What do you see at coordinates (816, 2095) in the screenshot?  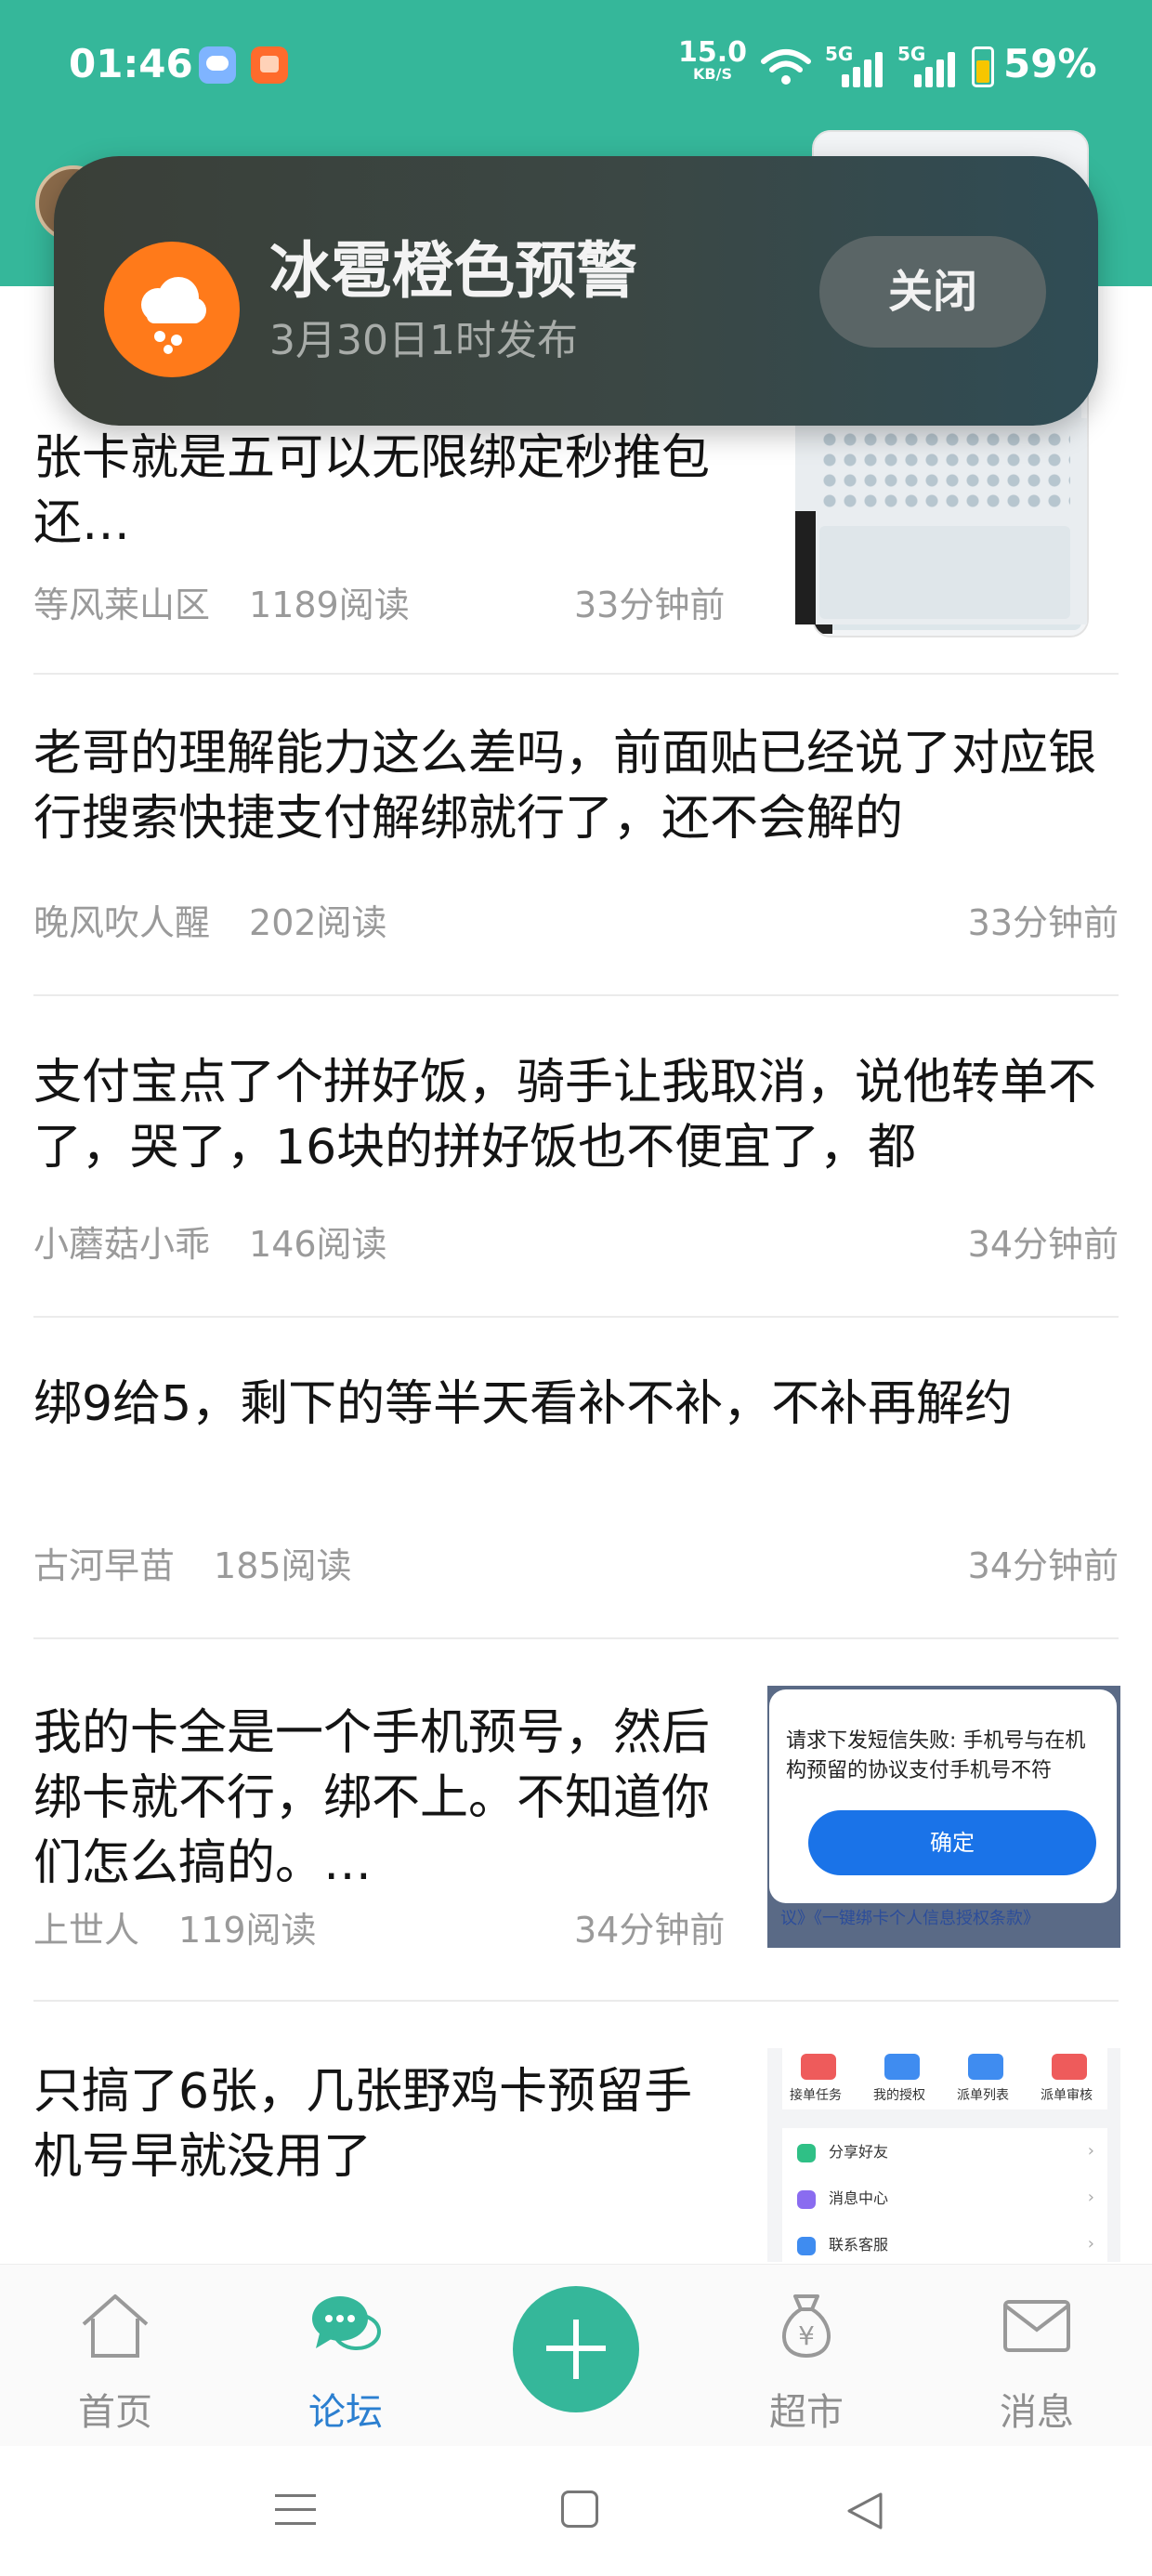 I see `thumb-menu-item: 接单任务` at bounding box center [816, 2095].